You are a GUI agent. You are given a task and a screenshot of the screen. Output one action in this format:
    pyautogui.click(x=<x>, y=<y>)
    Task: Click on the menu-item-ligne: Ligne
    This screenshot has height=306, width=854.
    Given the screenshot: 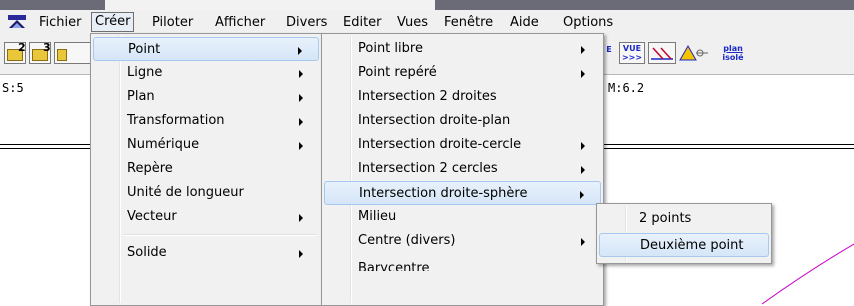 What is the action you would take?
    pyautogui.click(x=206, y=73)
    